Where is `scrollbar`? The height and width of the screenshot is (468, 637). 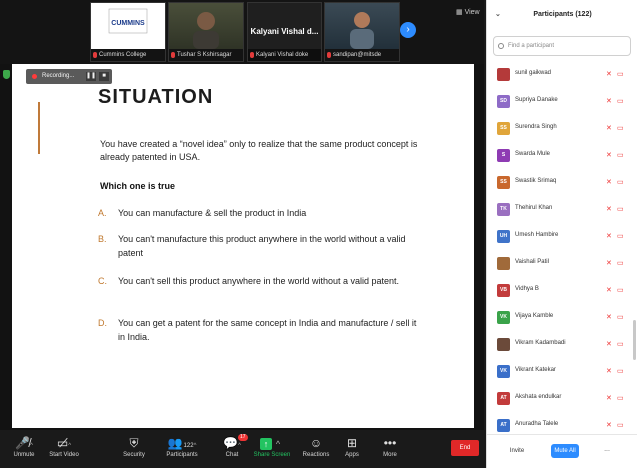
scrollbar is located at coordinates (634, 340).